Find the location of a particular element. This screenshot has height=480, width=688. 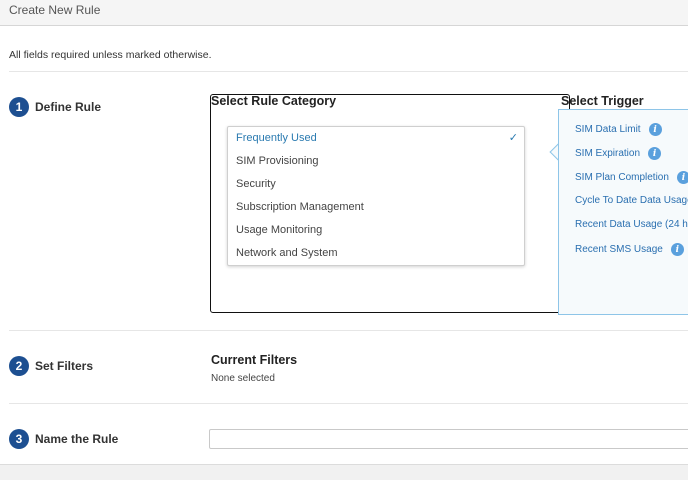

header-bar: Create New Rule is located at coordinates (344, 13).